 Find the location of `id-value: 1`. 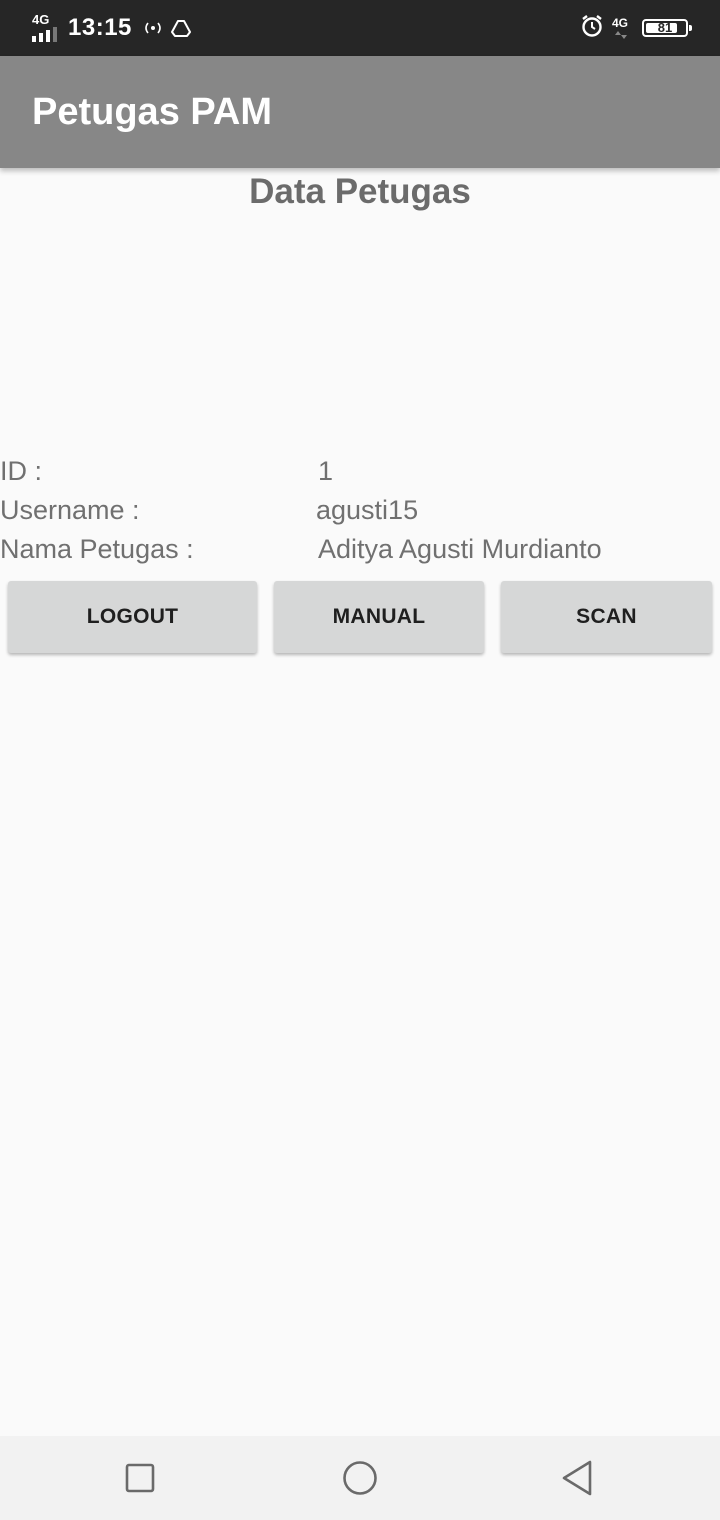

id-value: 1 is located at coordinates (326, 471).